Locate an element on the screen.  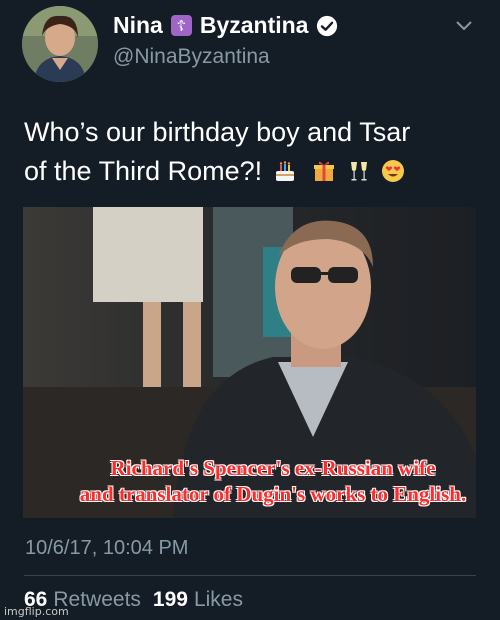
verified-badge-icon is located at coordinates (327, 25).